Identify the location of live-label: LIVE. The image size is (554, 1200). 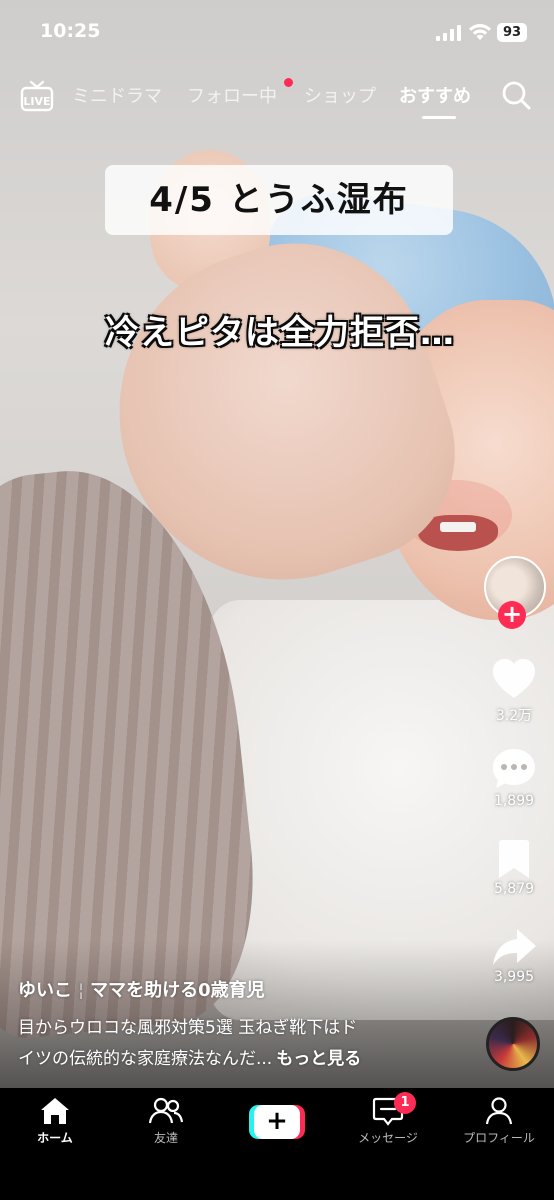
(36, 101).